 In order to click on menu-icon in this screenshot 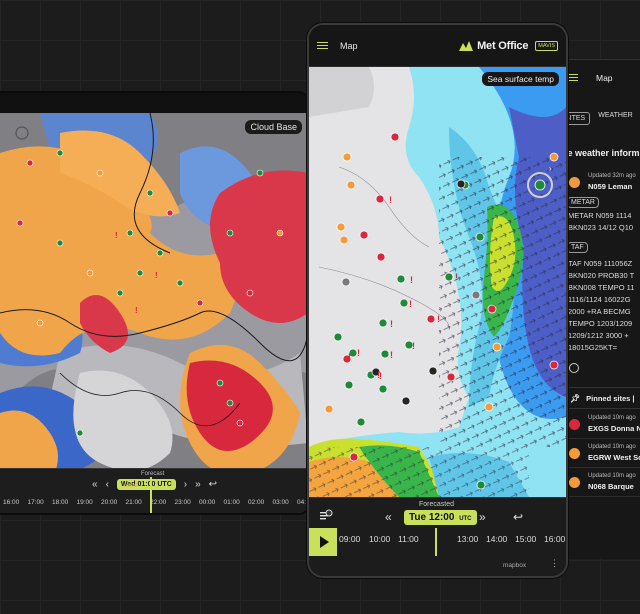, I will do `click(322, 45)`.